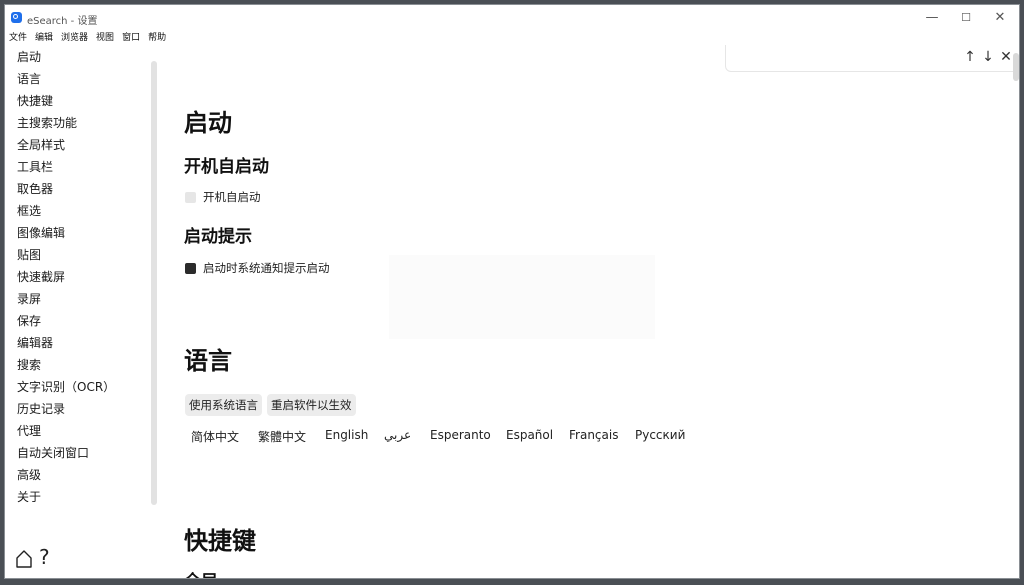  Describe the element at coordinates (266, 268) in the screenshot. I see `startup-hint-label: 启动时系统通知提示启动` at that location.